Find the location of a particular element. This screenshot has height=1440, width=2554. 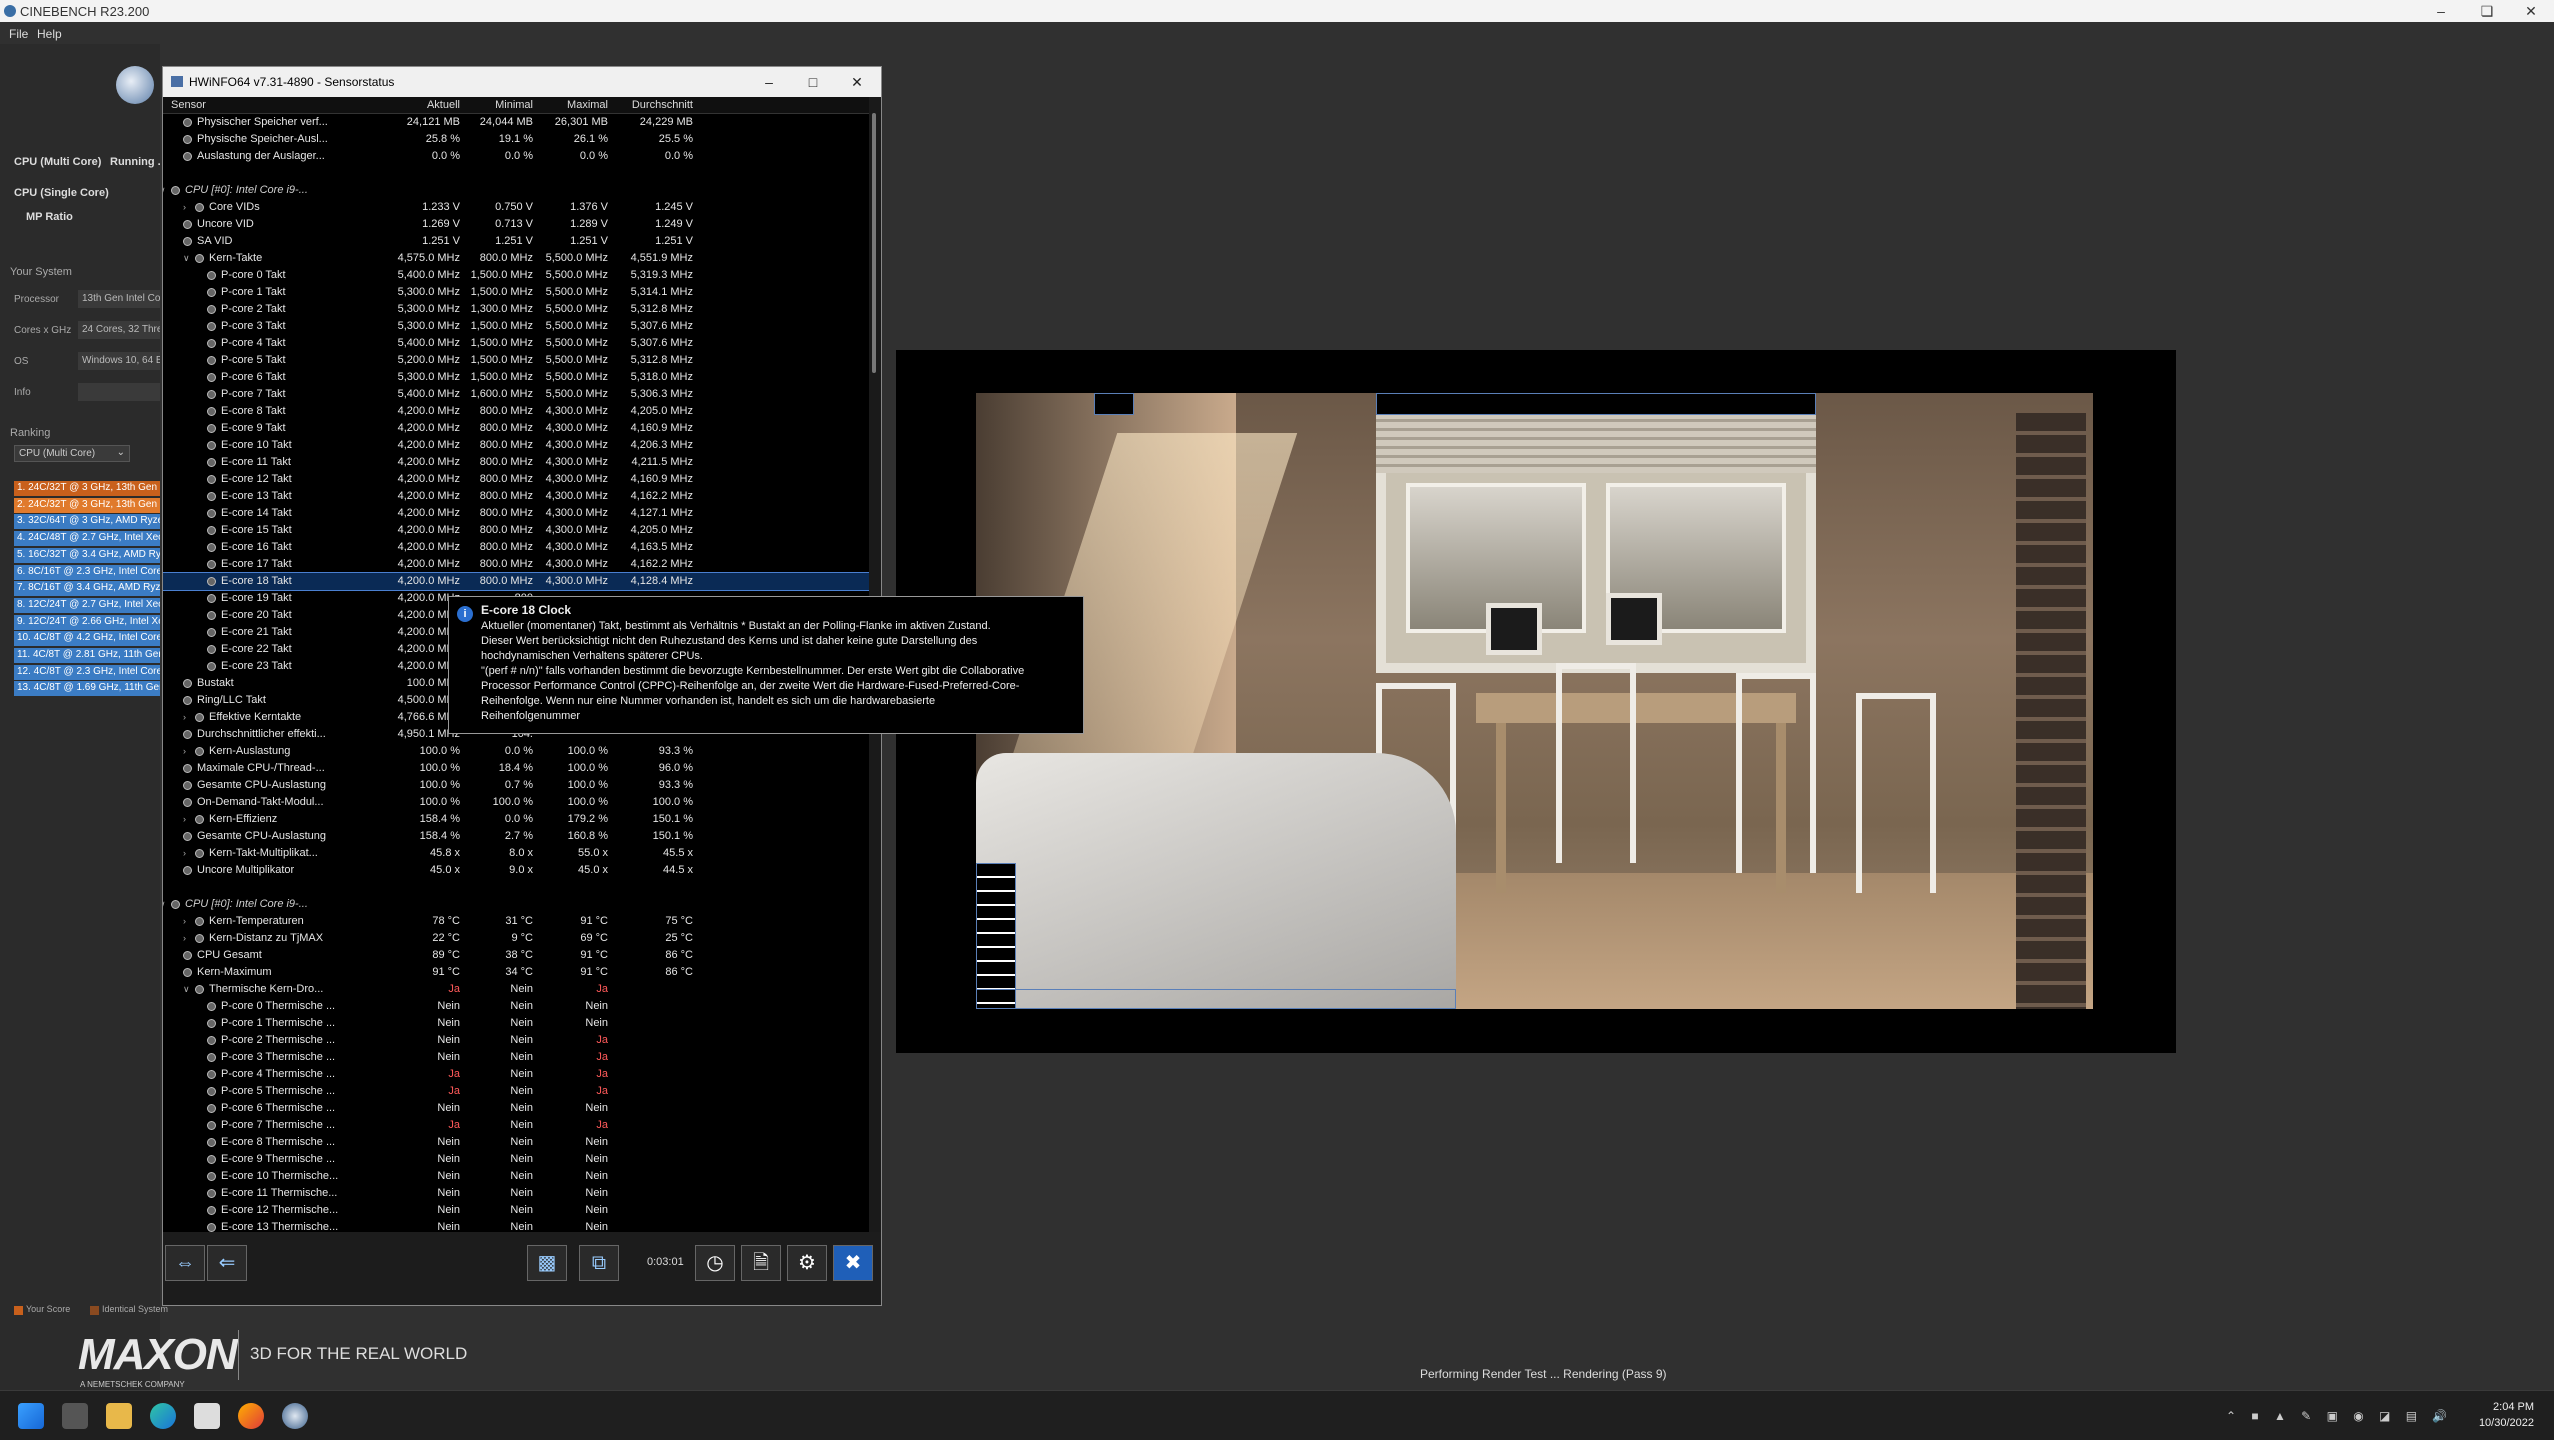

sensor-row: CPU Gesamt 89 °C 38 °C 91 °C 86 °C is located at coordinates (522, 955).